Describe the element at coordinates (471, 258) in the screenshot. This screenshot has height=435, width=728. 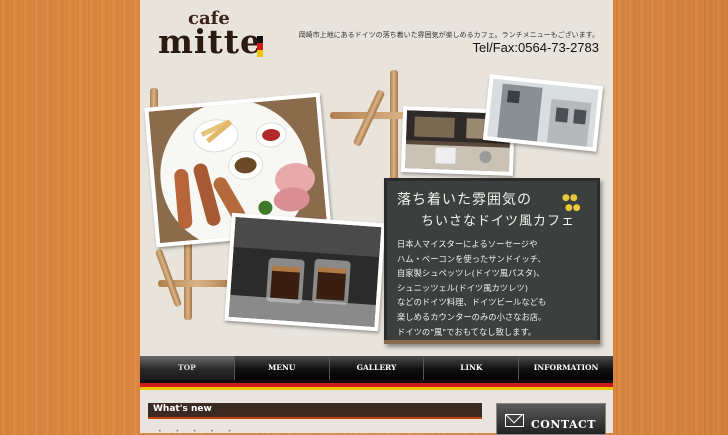
I see `board-line: ハム・ベーコンを使ったサンドイッチ、` at that location.